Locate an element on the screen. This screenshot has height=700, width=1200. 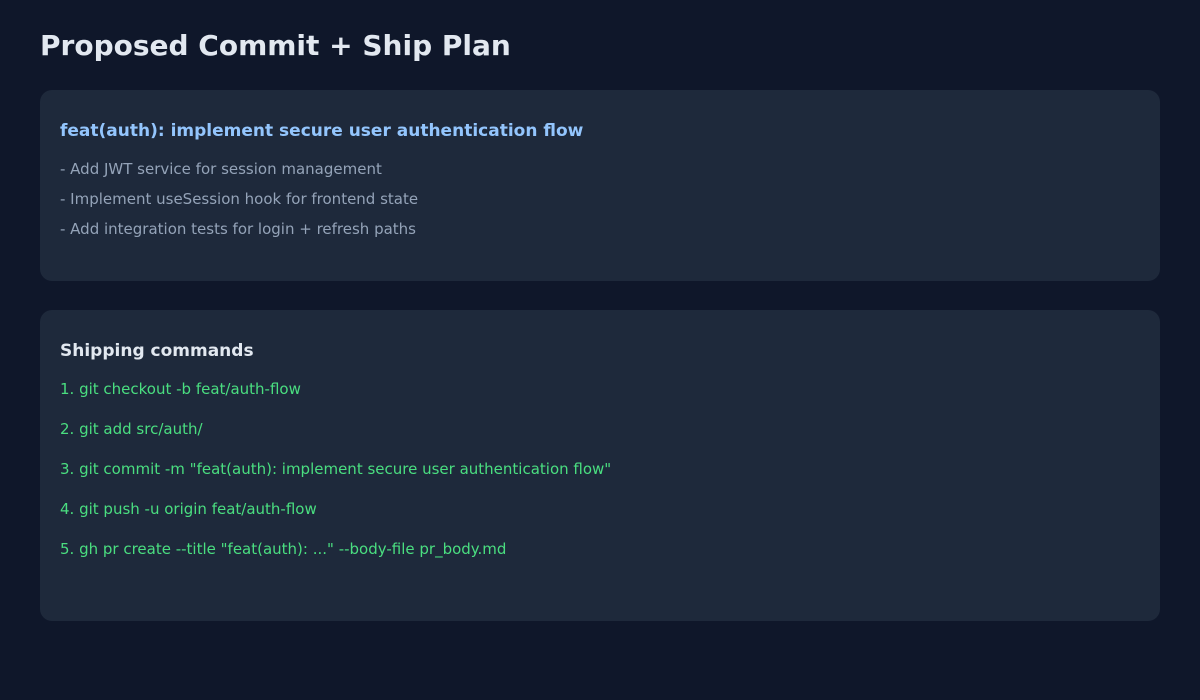
shipping-heading: Shipping commands is located at coordinates (157, 351).